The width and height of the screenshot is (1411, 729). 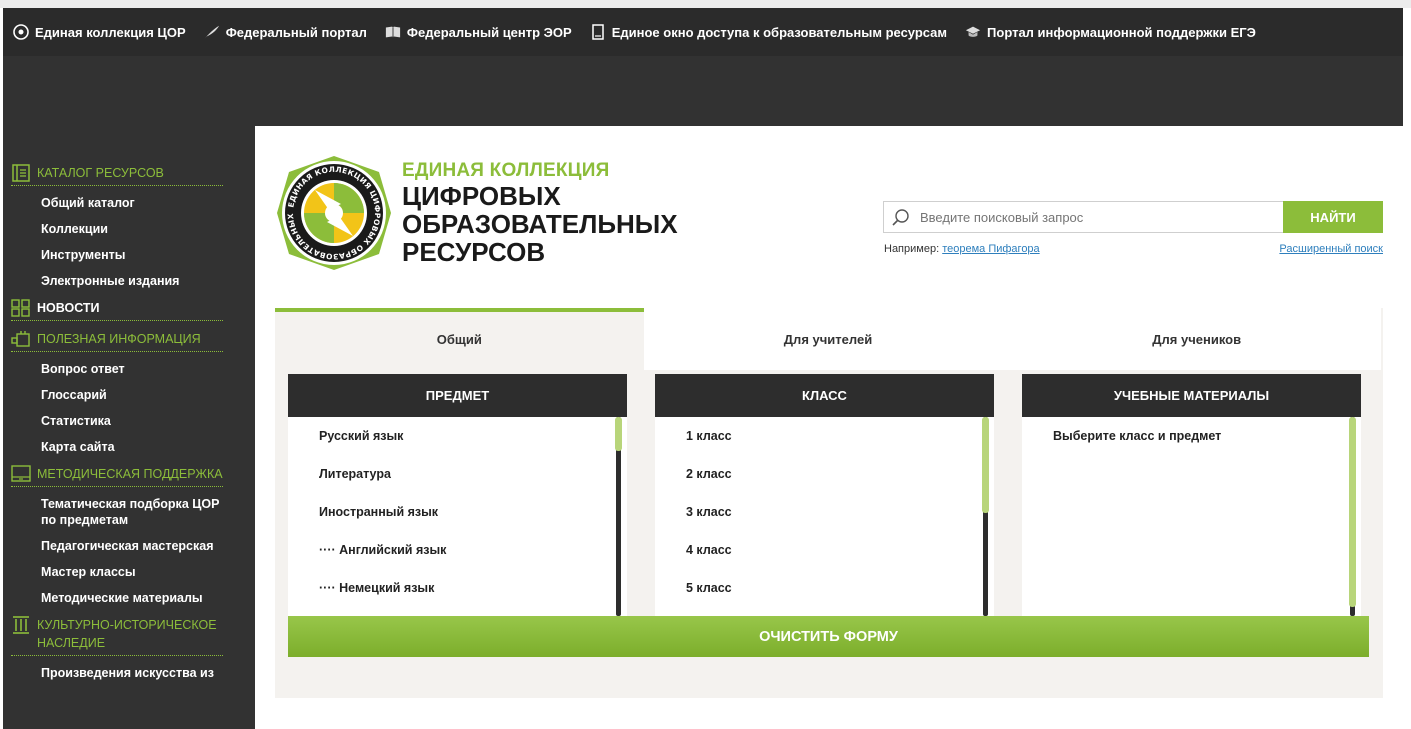 What do you see at coordinates (1137, 436) in the screenshot?
I see `materials-placeholder: Выберите класс и предмет` at bounding box center [1137, 436].